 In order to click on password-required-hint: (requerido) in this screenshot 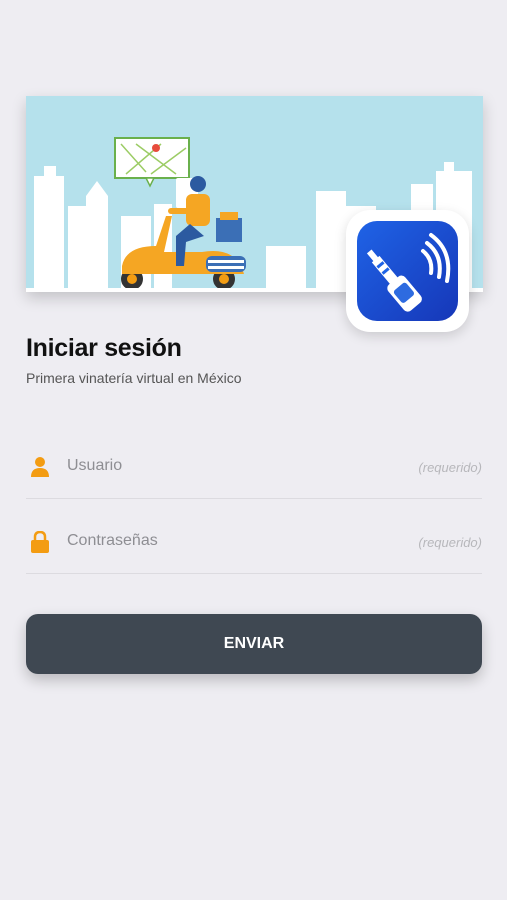, I will do `click(450, 542)`.